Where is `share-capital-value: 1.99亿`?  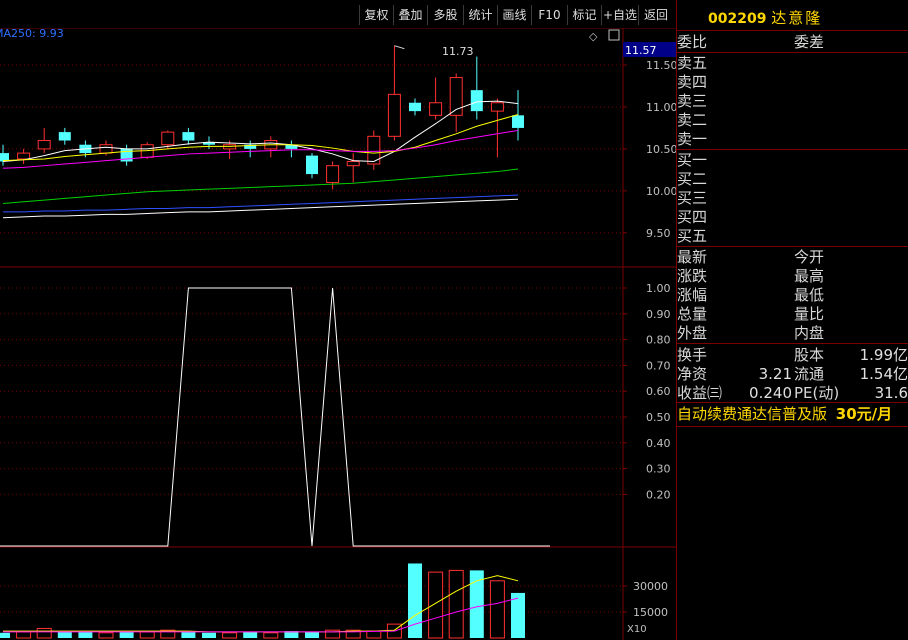
share-capital-value: 1.99亿 is located at coordinates (883, 355).